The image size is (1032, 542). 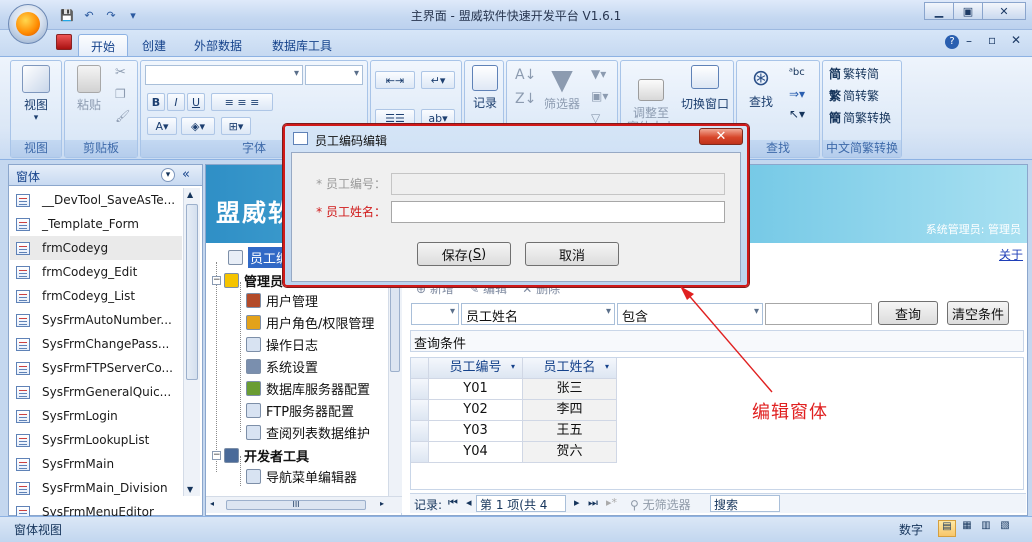 What do you see at coordinates (598, 74) in the screenshot?
I see `selection-filter-icon: ▼▾` at bounding box center [598, 74].